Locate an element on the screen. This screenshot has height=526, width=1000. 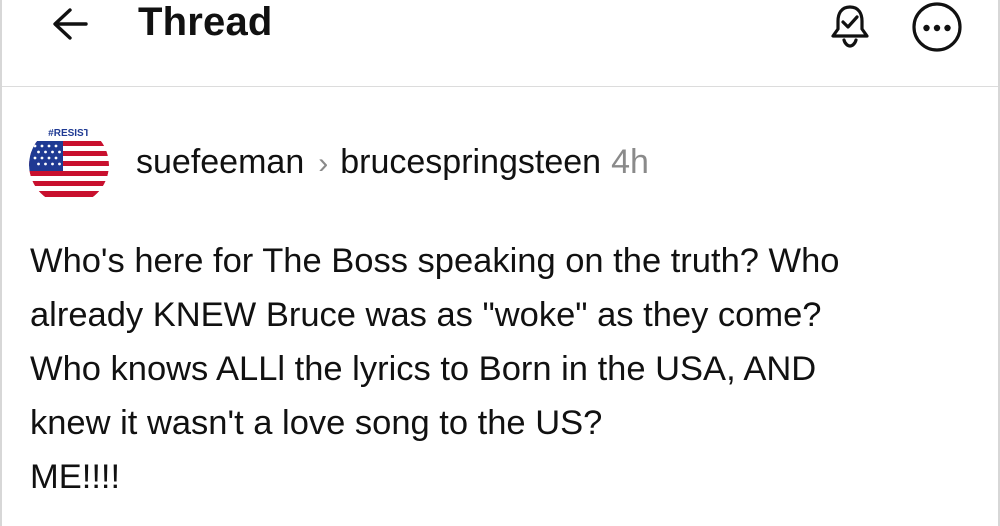
notify-button is located at coordinates (850, 25).